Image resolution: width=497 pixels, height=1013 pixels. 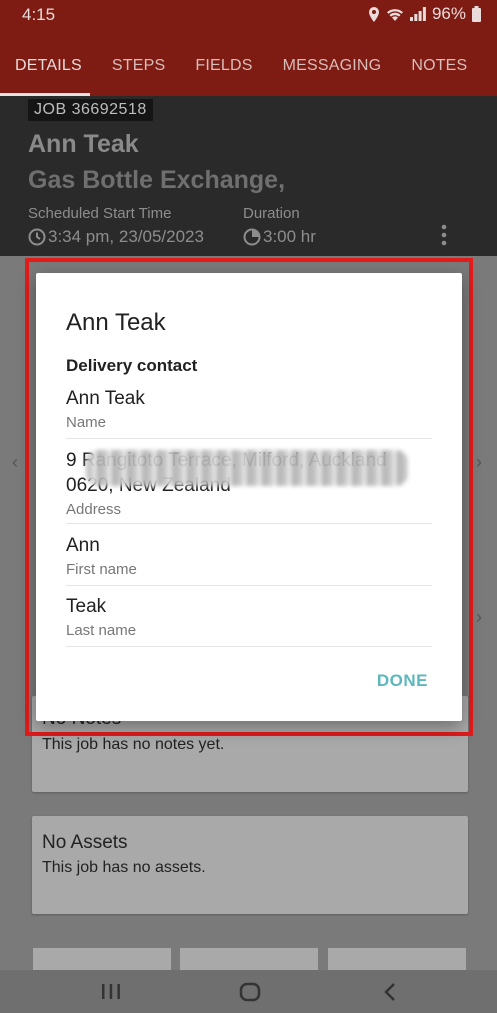 I want to click on name-value: Ann Teak, so click(x=105, y=398).